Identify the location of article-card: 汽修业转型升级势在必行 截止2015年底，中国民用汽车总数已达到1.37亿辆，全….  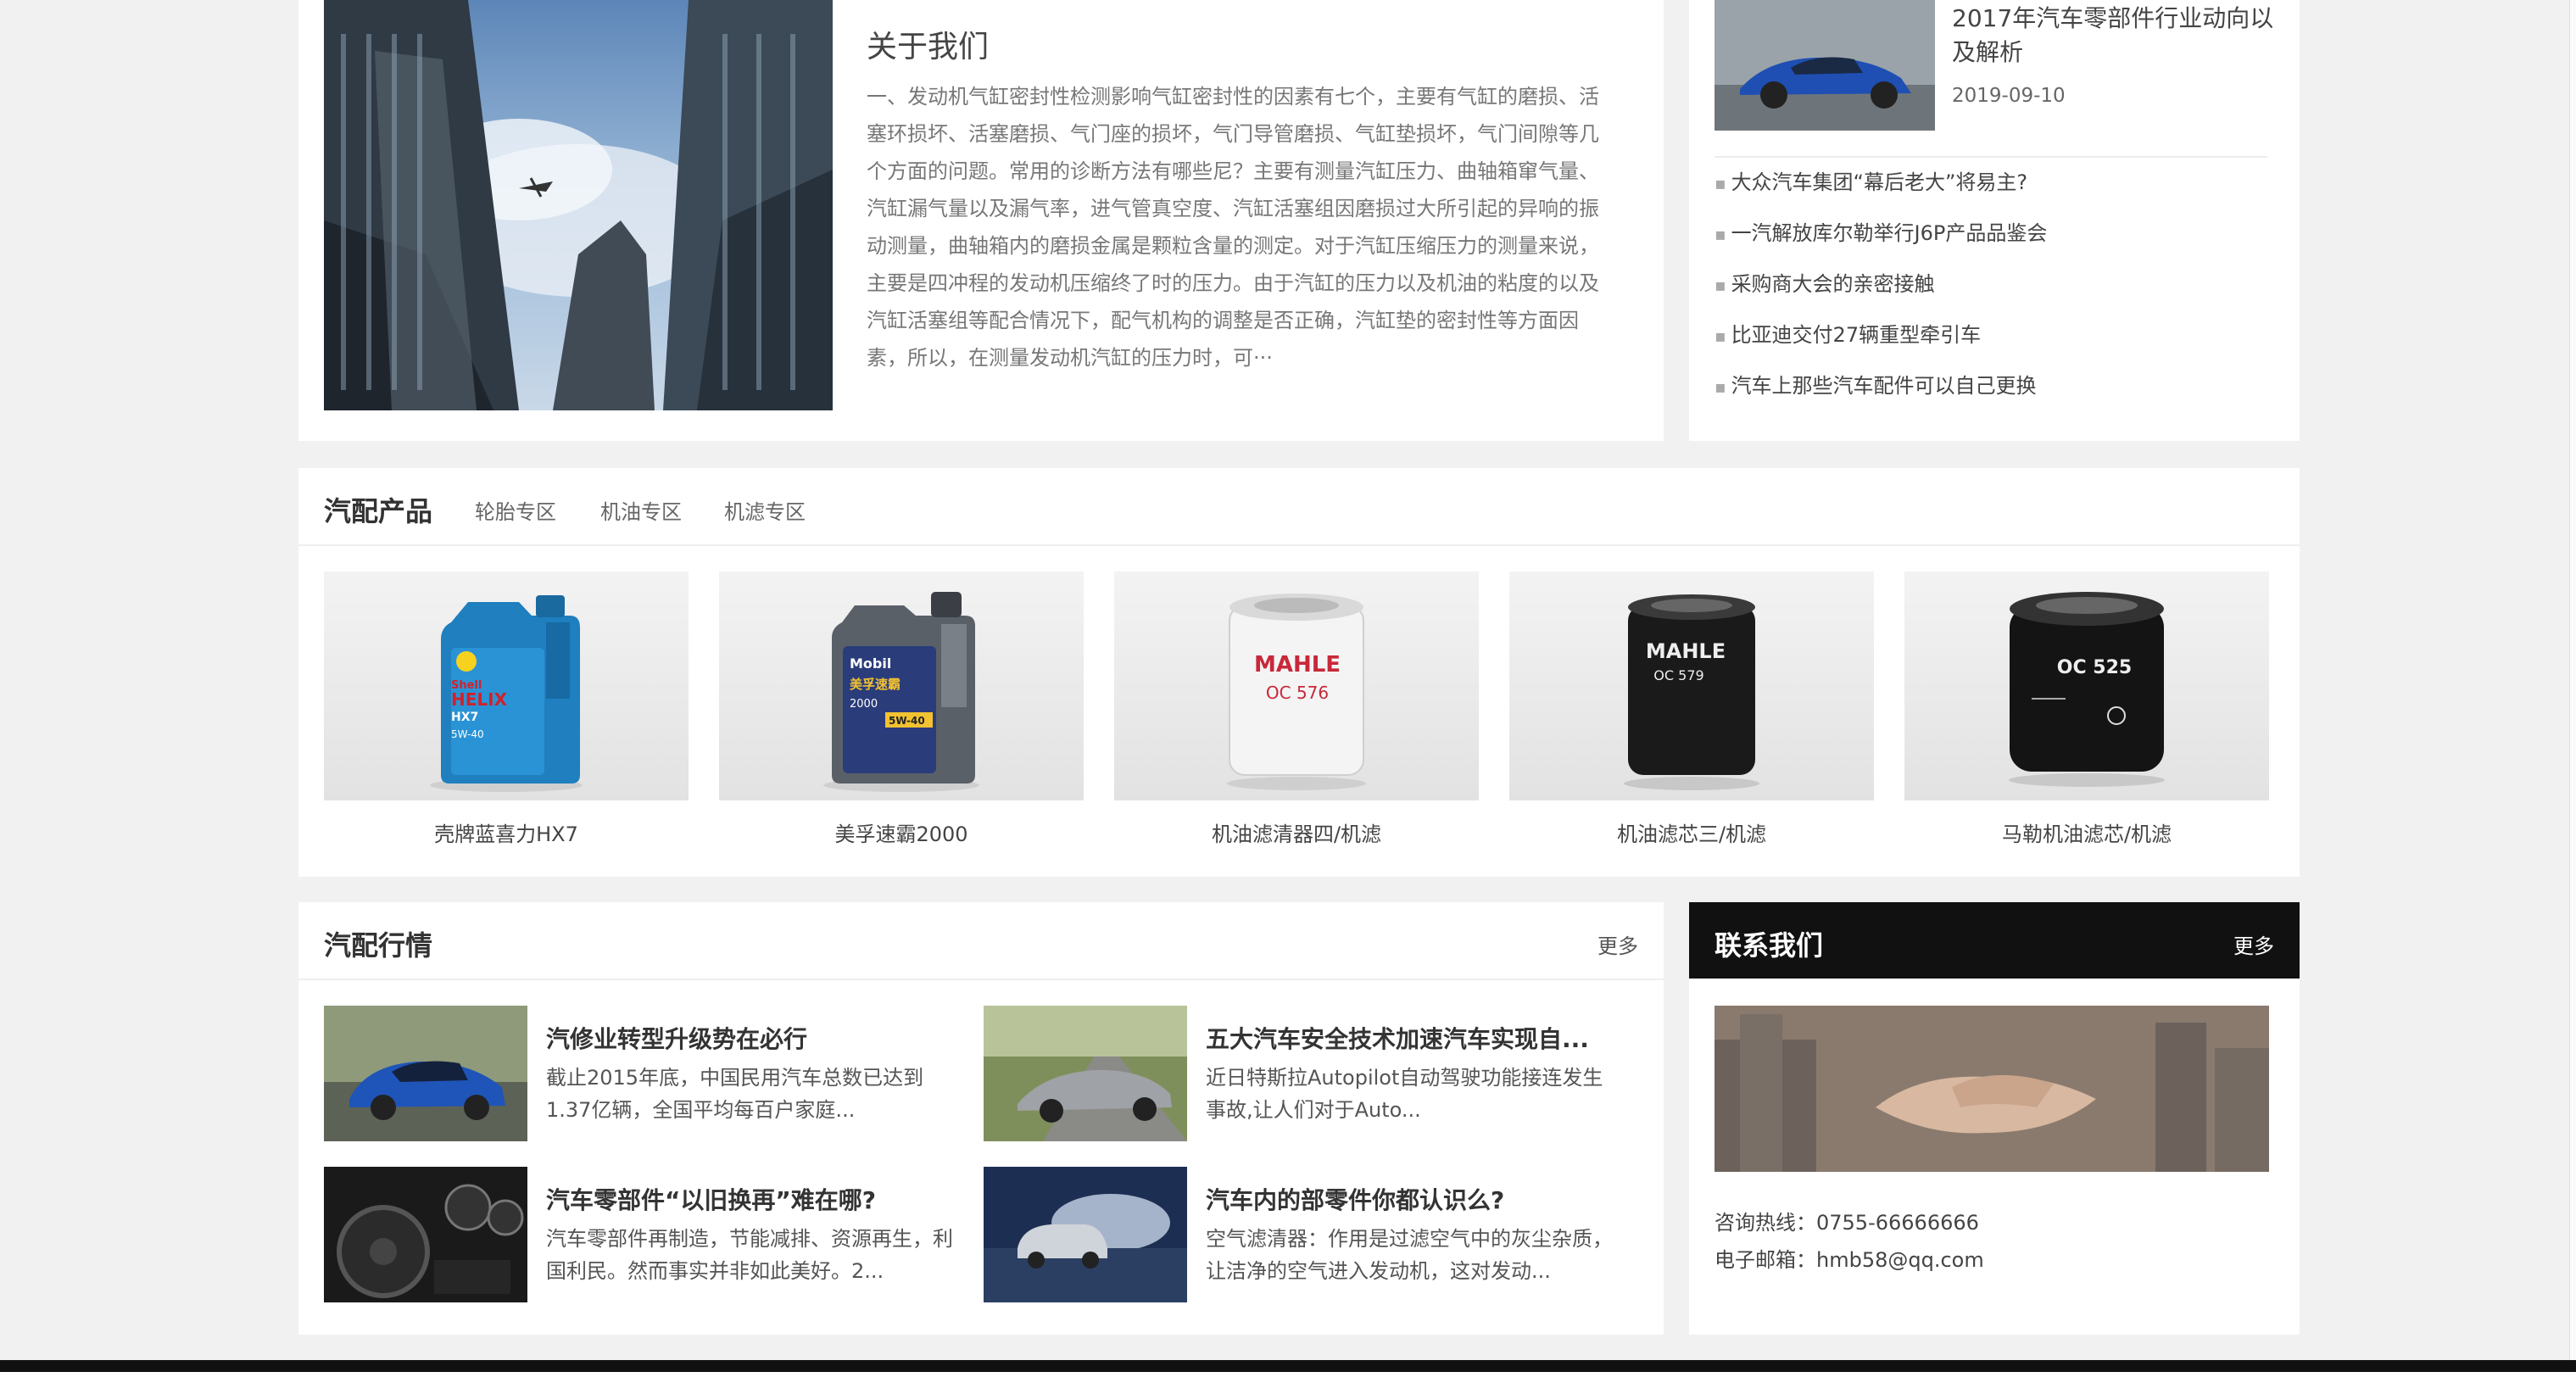
(646, 1074).